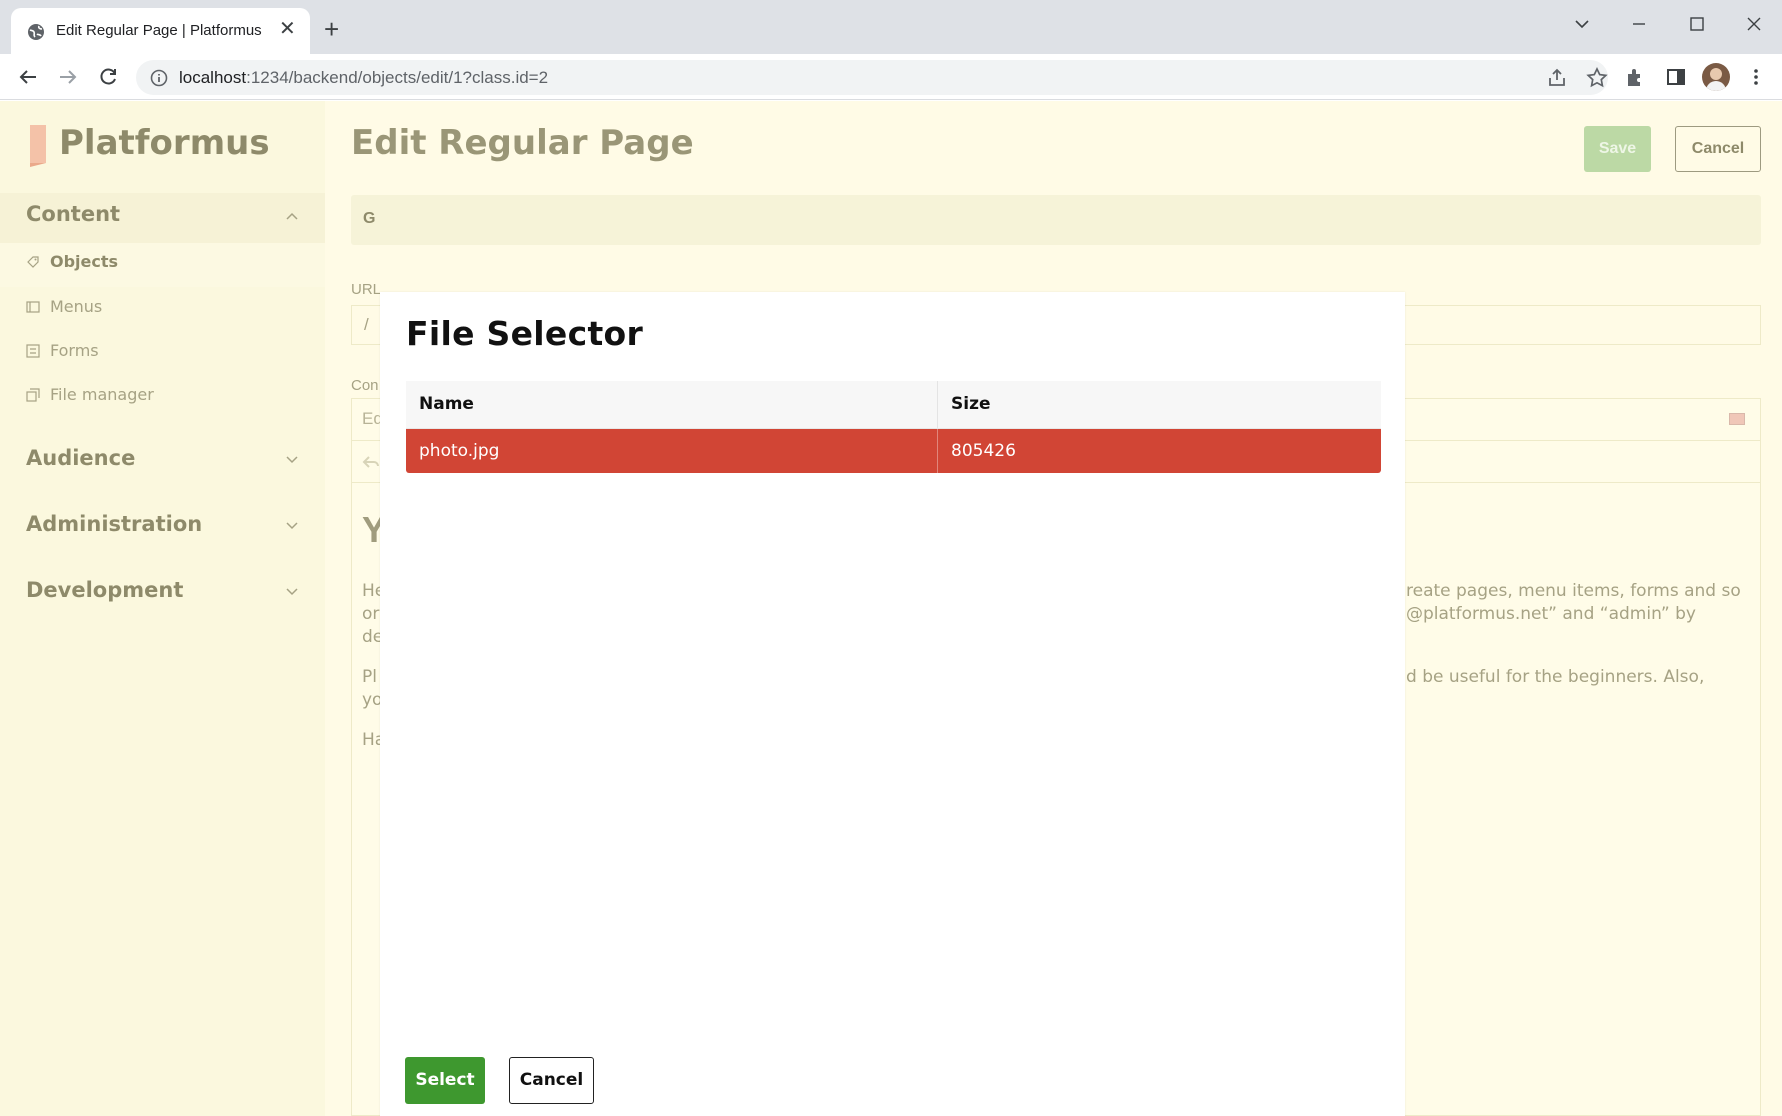 This screenshot has height=1116, width=1782. I want to click on page-cancel-button: Cancel, so click(1718, 149).